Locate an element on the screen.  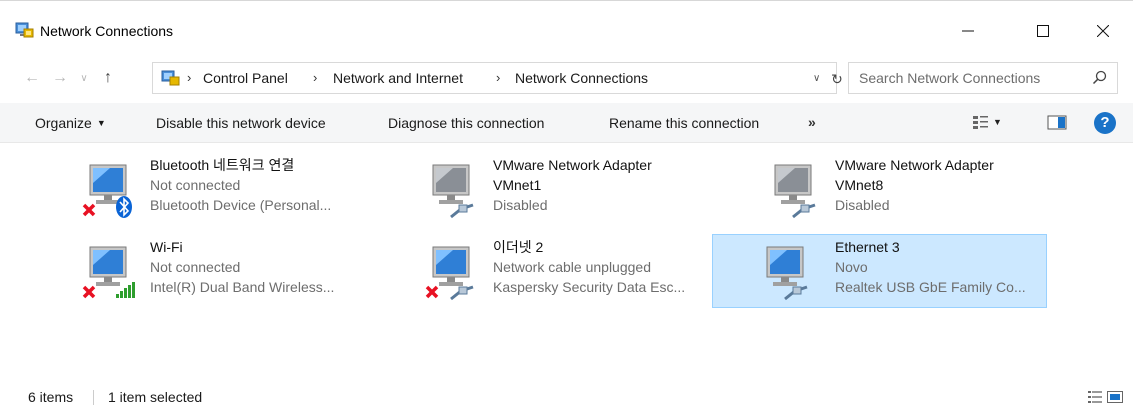
more-commands-button: » is located at coordinates (812, 122).